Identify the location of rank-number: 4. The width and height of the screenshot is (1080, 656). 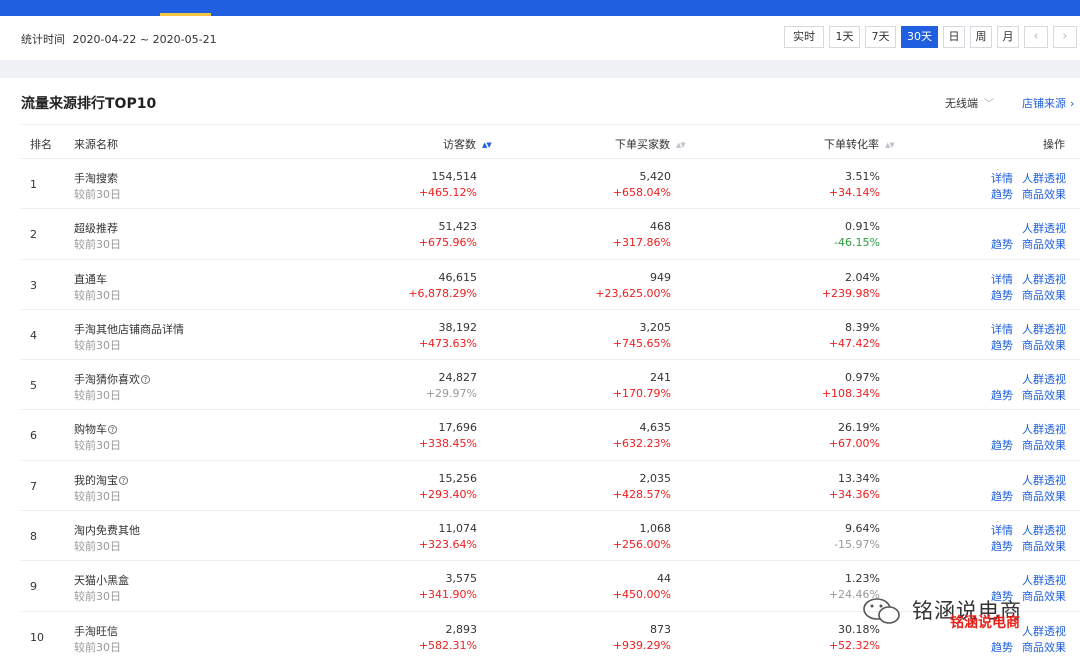
(33, 335).